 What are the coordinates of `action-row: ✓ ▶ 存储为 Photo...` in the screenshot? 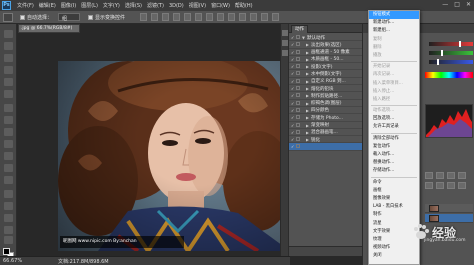 It's located at (325, 118).